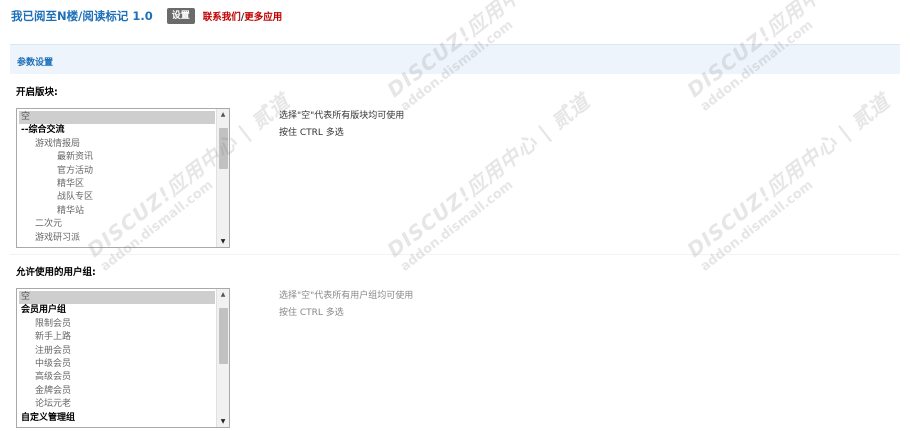 The image size is (910, 431). Describe the element at coordinates (117, 238) in the screenshot. I see `select-option: 游戏研习派` at that location.